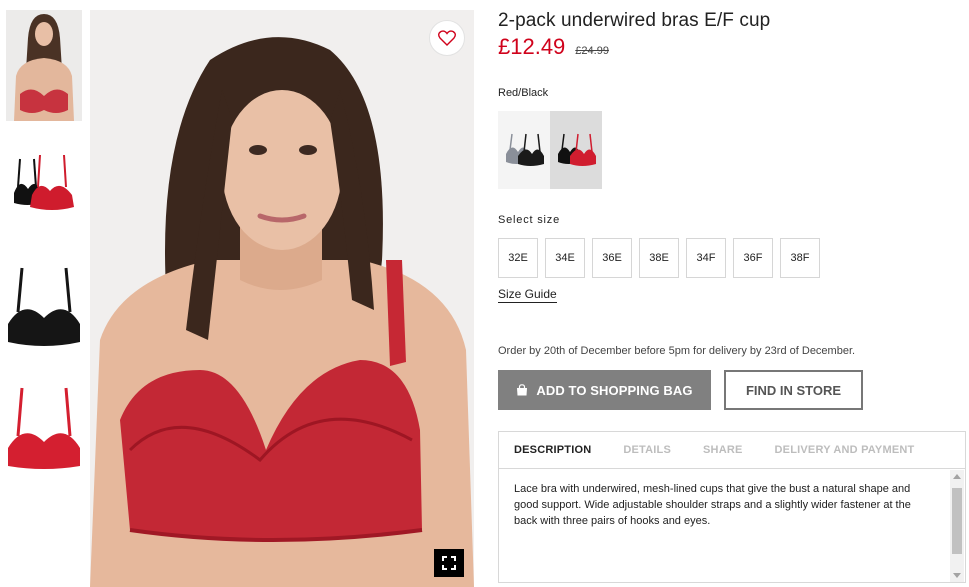 The height and width of the screenshot is (587, 969). Describe the element at coordinates (793, 390) in the screenshot. I see `find-in-store-button: FIND IN STORE` at that location.